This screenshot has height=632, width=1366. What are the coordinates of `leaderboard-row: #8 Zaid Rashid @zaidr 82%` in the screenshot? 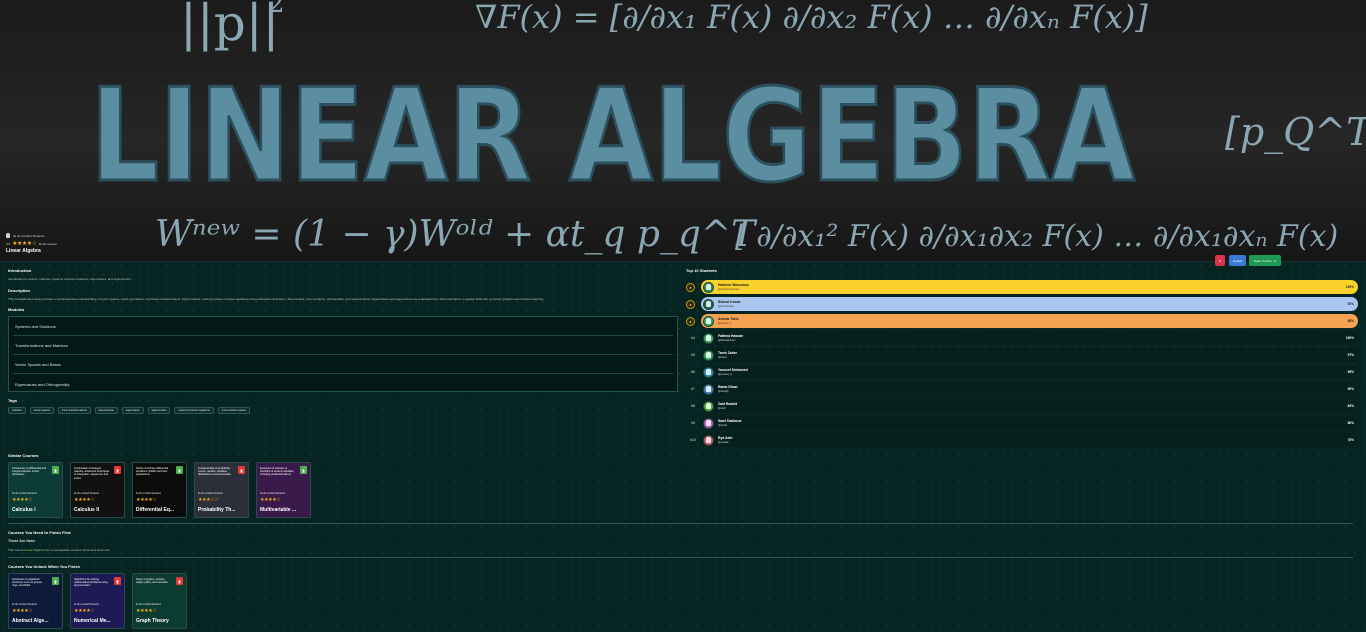 It's located at (1022, 406).